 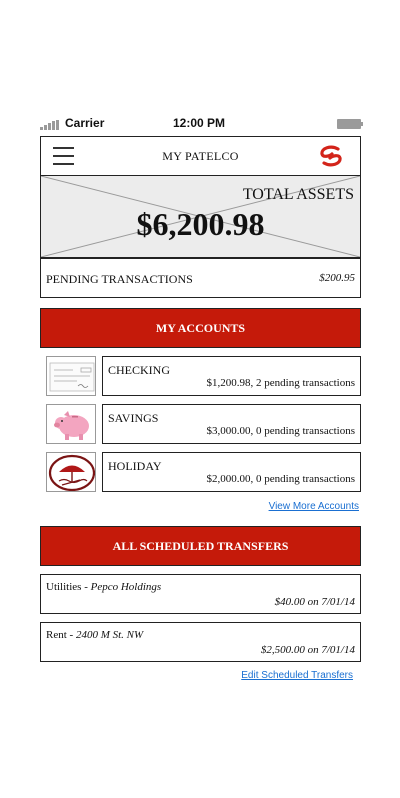 What do you see at coordinates (200, 328) in the screenshot?
I see `my-accounts-button: MY ACCOUNTS` at bounding box center [200, 328].